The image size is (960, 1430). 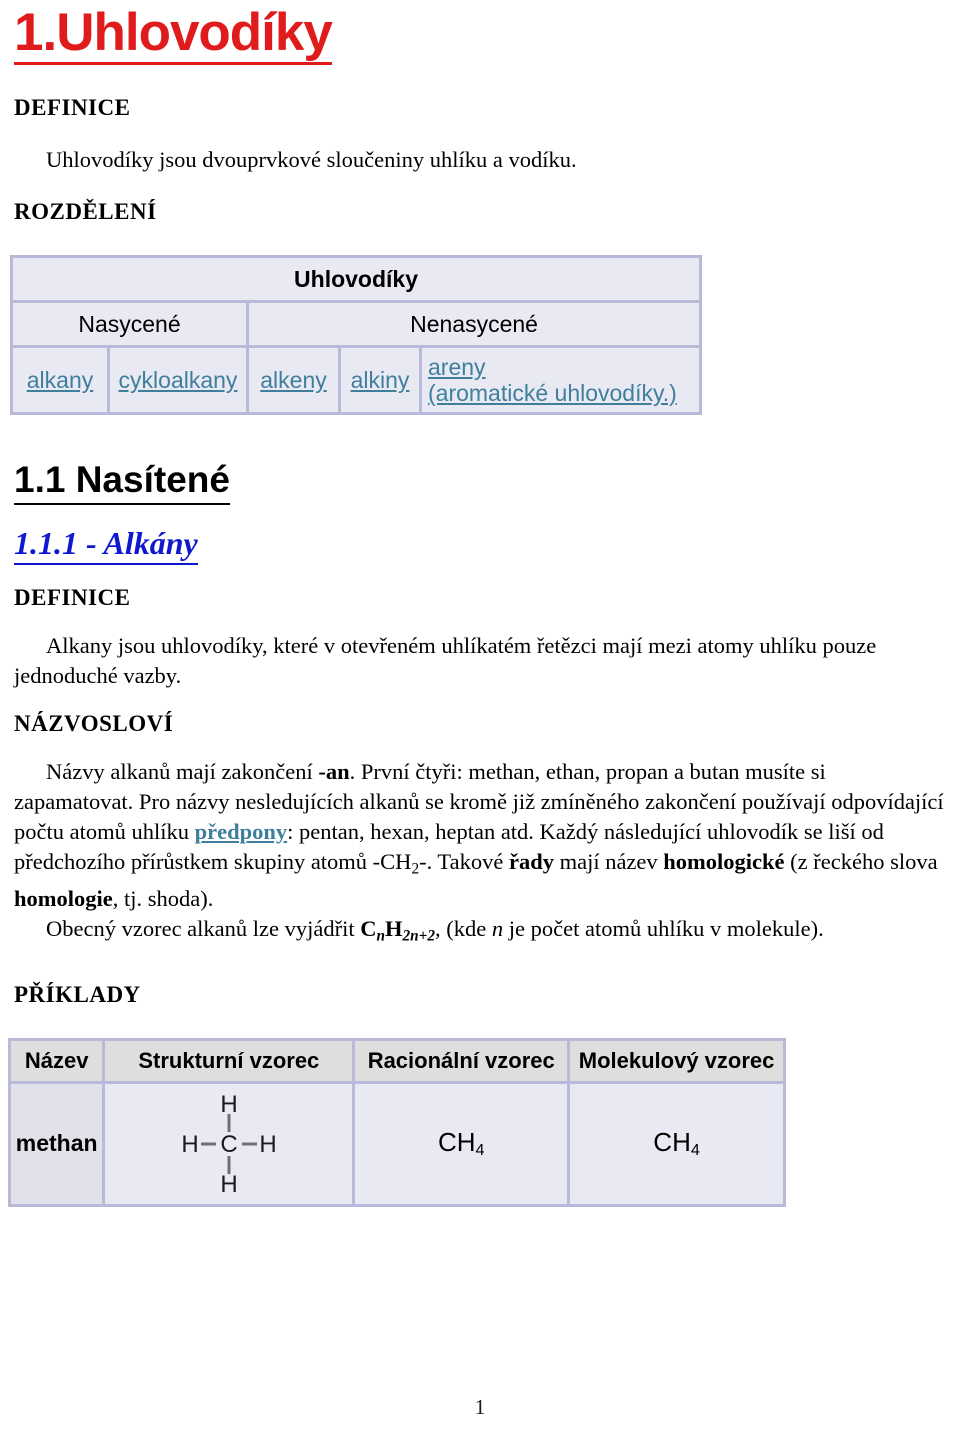 I want to click on col-header-strukturni-vzorec: Strukturní vzorec, so click(x=229, y=1060).